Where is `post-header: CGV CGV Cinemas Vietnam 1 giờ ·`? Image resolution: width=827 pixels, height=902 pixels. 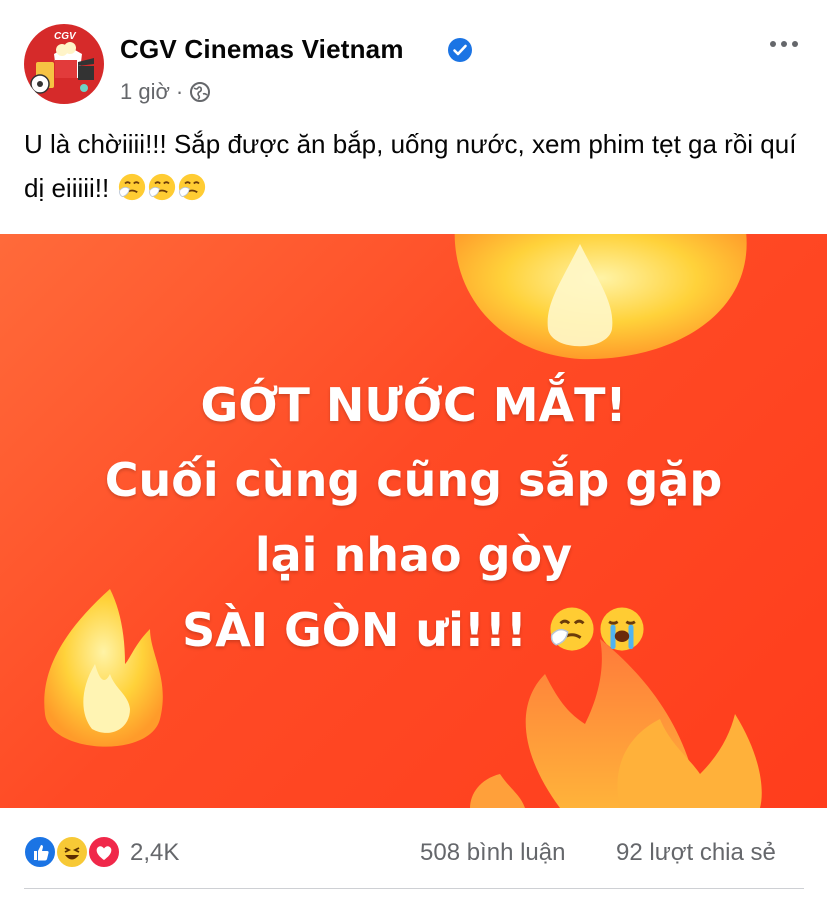 post-header: CGV CGV Cinemas Vietnam 1 giờ · is located at coordinates (413, 60).